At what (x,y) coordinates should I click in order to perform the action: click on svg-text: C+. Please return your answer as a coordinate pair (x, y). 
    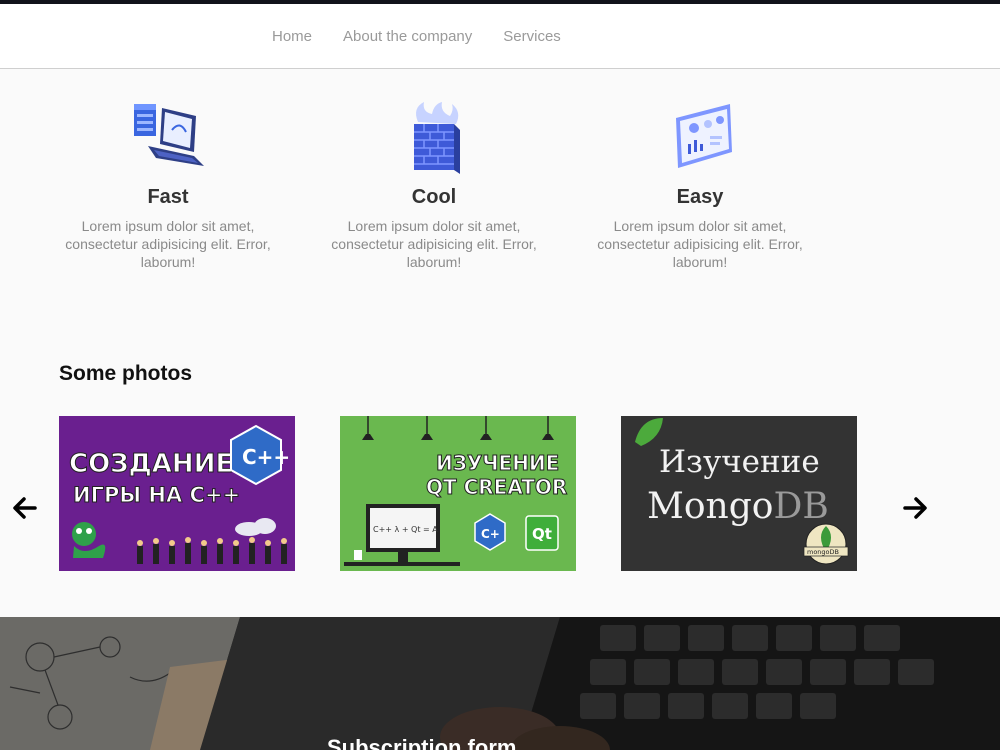
    Looking at the image, I should click on (490, 534).